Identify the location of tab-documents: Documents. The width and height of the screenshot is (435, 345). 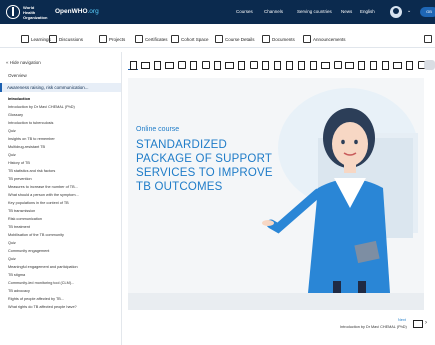
(278, 39).